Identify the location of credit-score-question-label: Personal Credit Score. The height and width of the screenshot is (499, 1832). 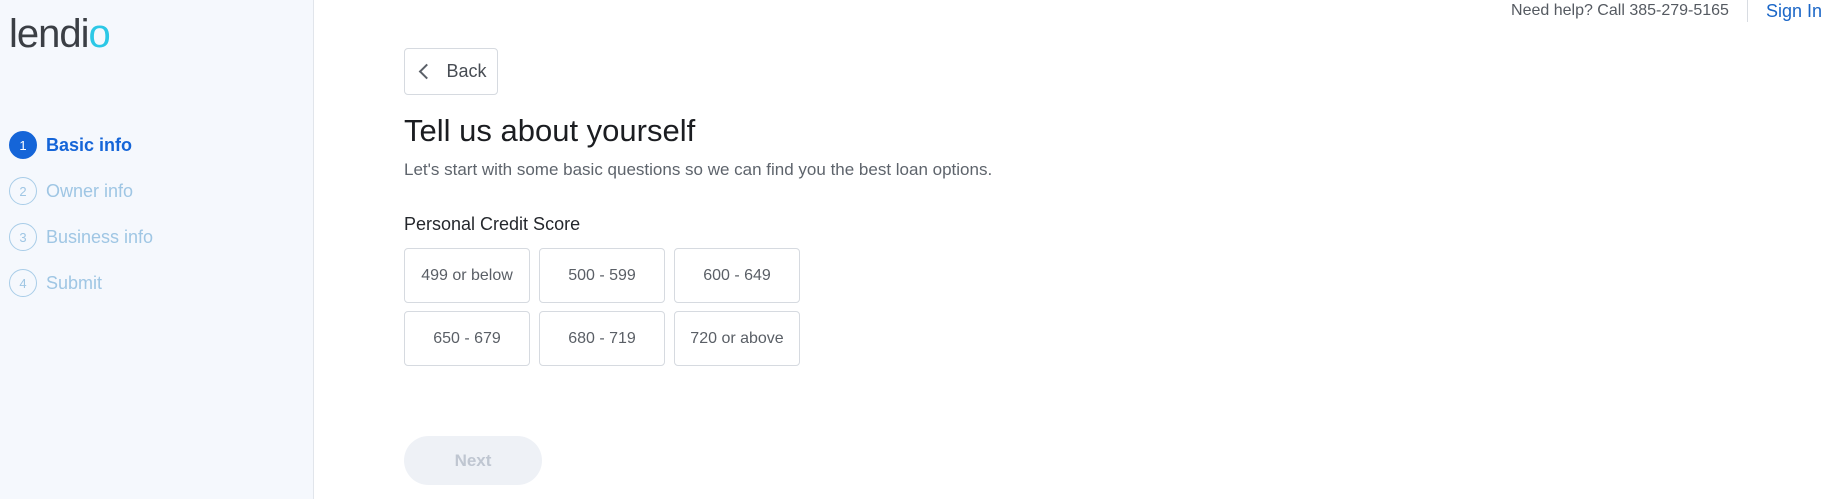
(492, 224).